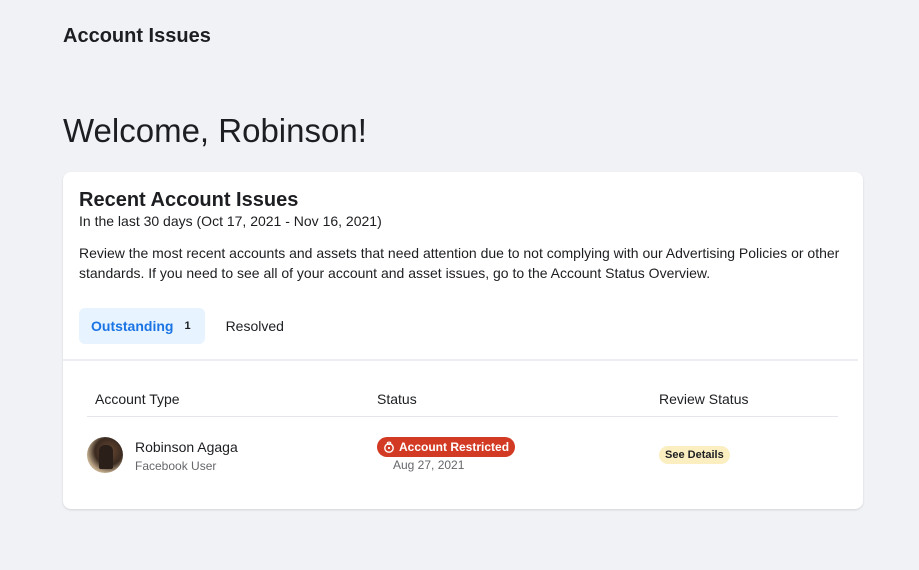 Image resolution: width=919 pixels, height=570 pixels. I want to click on status-label: Account Restricted, so click(454, 447).